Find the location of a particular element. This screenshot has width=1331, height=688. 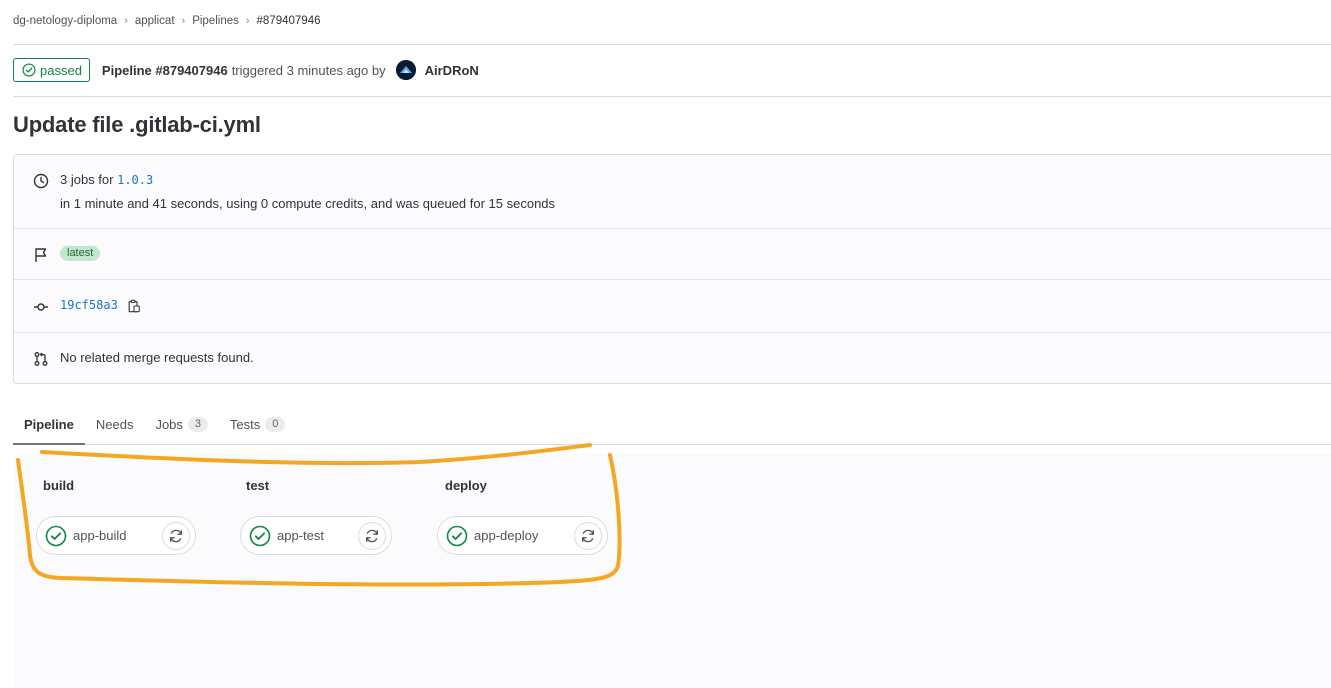

copy-icon is located at coordinates (134, 306).